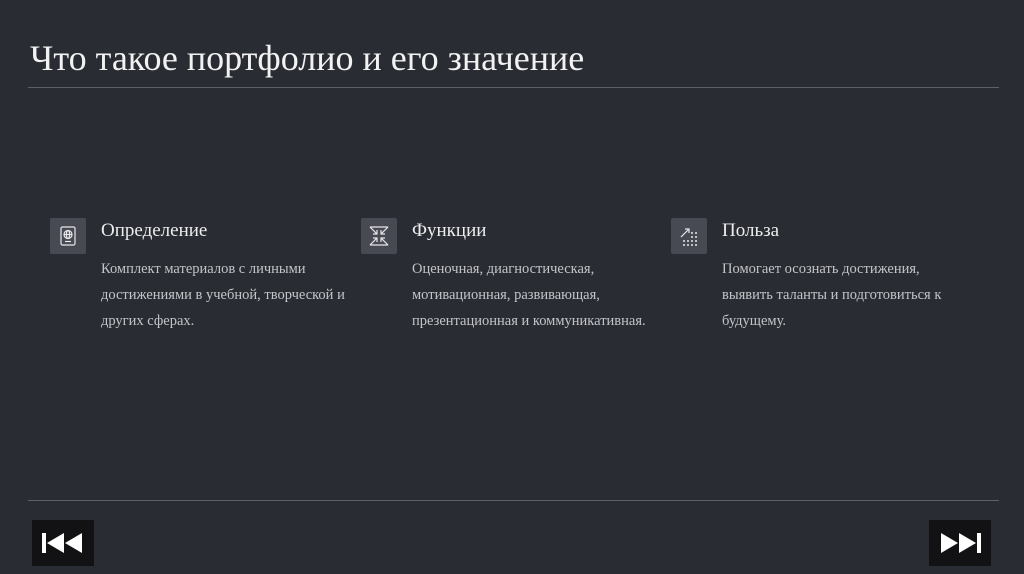  What do you see at coordinates (68, 236) in the screenshot?
I see `passport-icon` at bounding box center [68, 236].